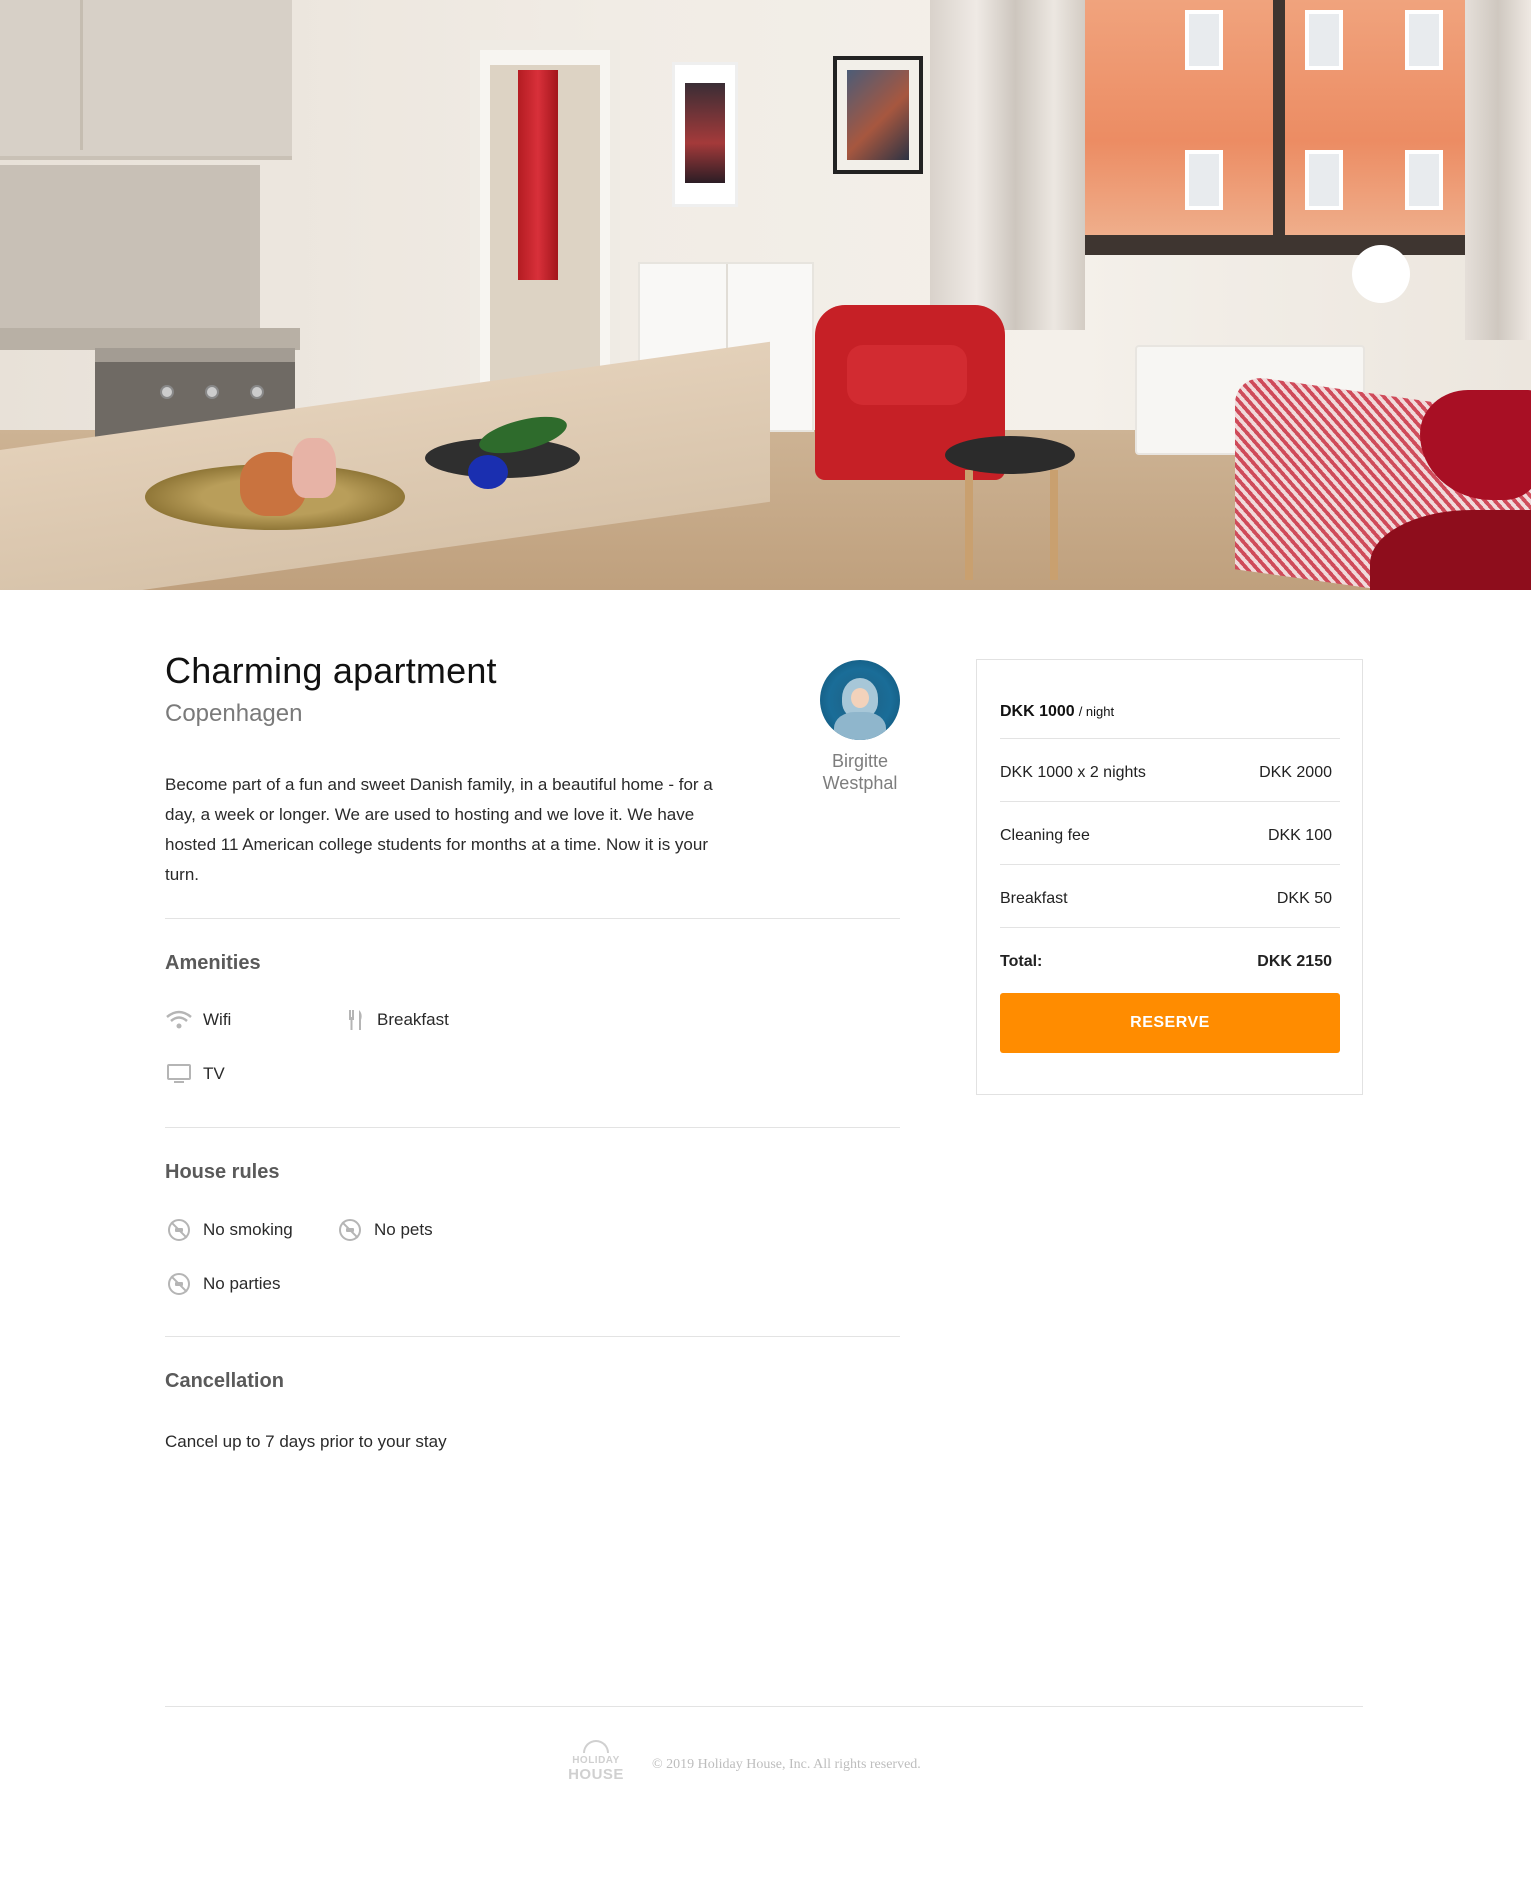  I want to click on total-label: Total:, so click(1021, 961).